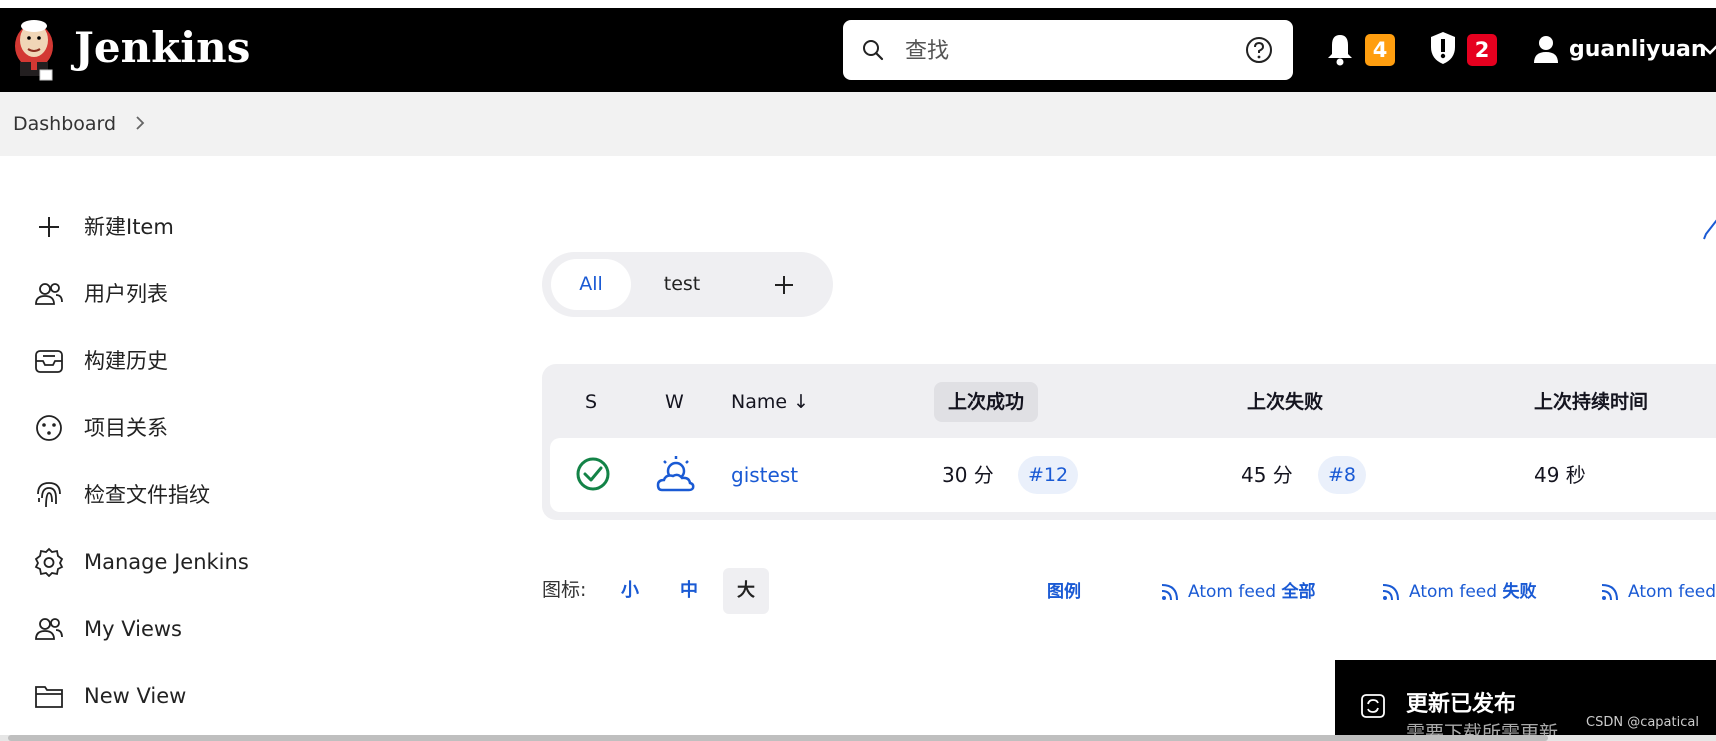  I want to click on jenkins-logo, so click(36, 50).